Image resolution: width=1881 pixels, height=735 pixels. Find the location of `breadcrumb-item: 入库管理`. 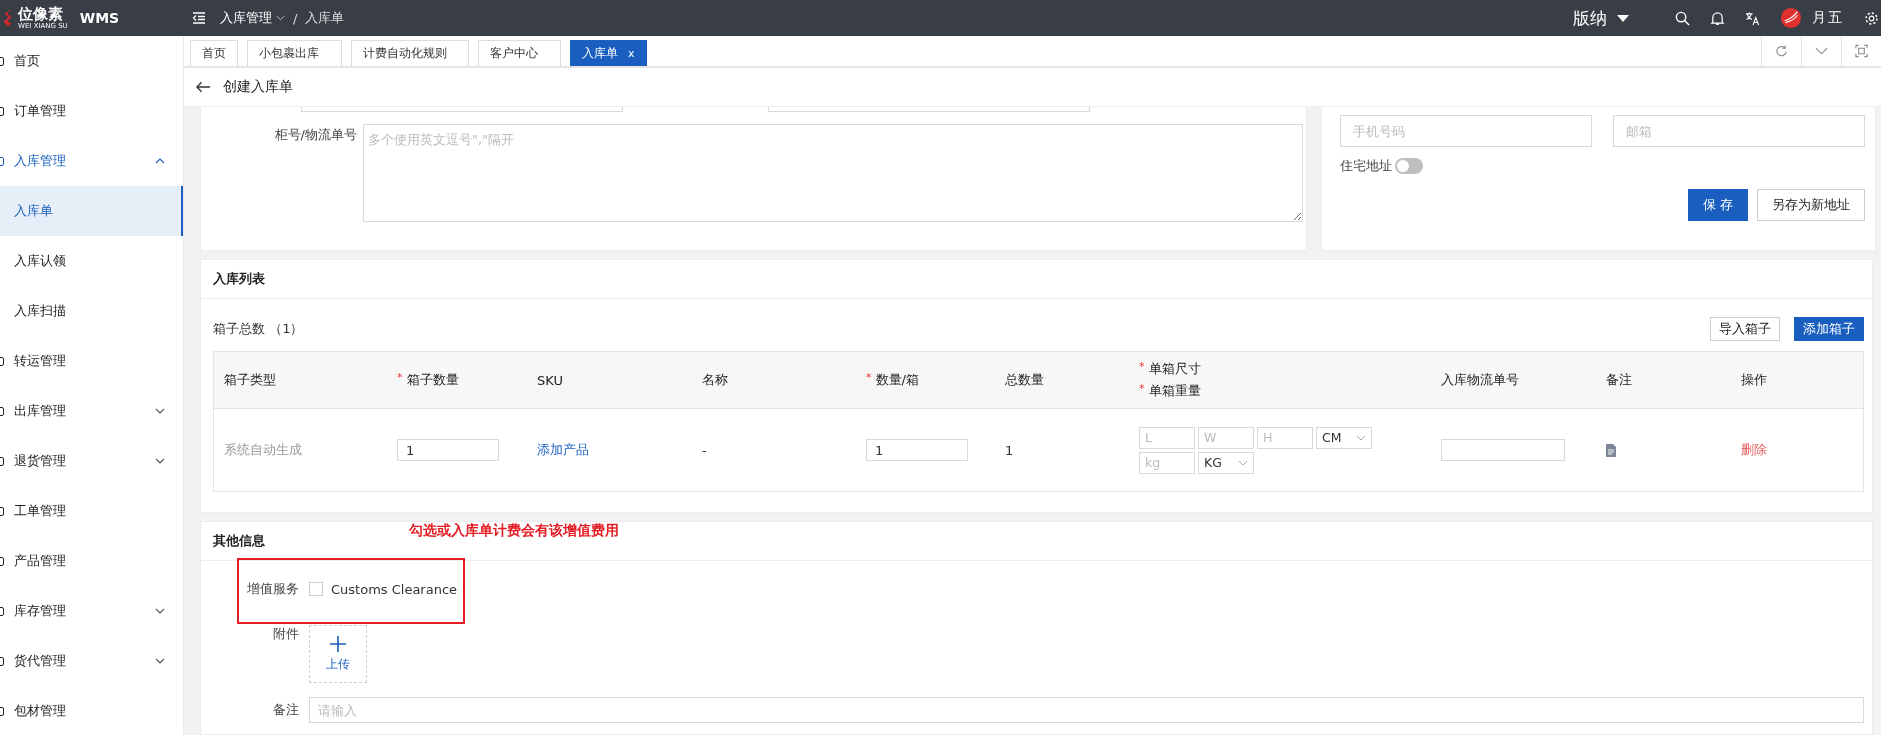

breadcrumb-item: 入库管理 is located at coordinates (252, 18).